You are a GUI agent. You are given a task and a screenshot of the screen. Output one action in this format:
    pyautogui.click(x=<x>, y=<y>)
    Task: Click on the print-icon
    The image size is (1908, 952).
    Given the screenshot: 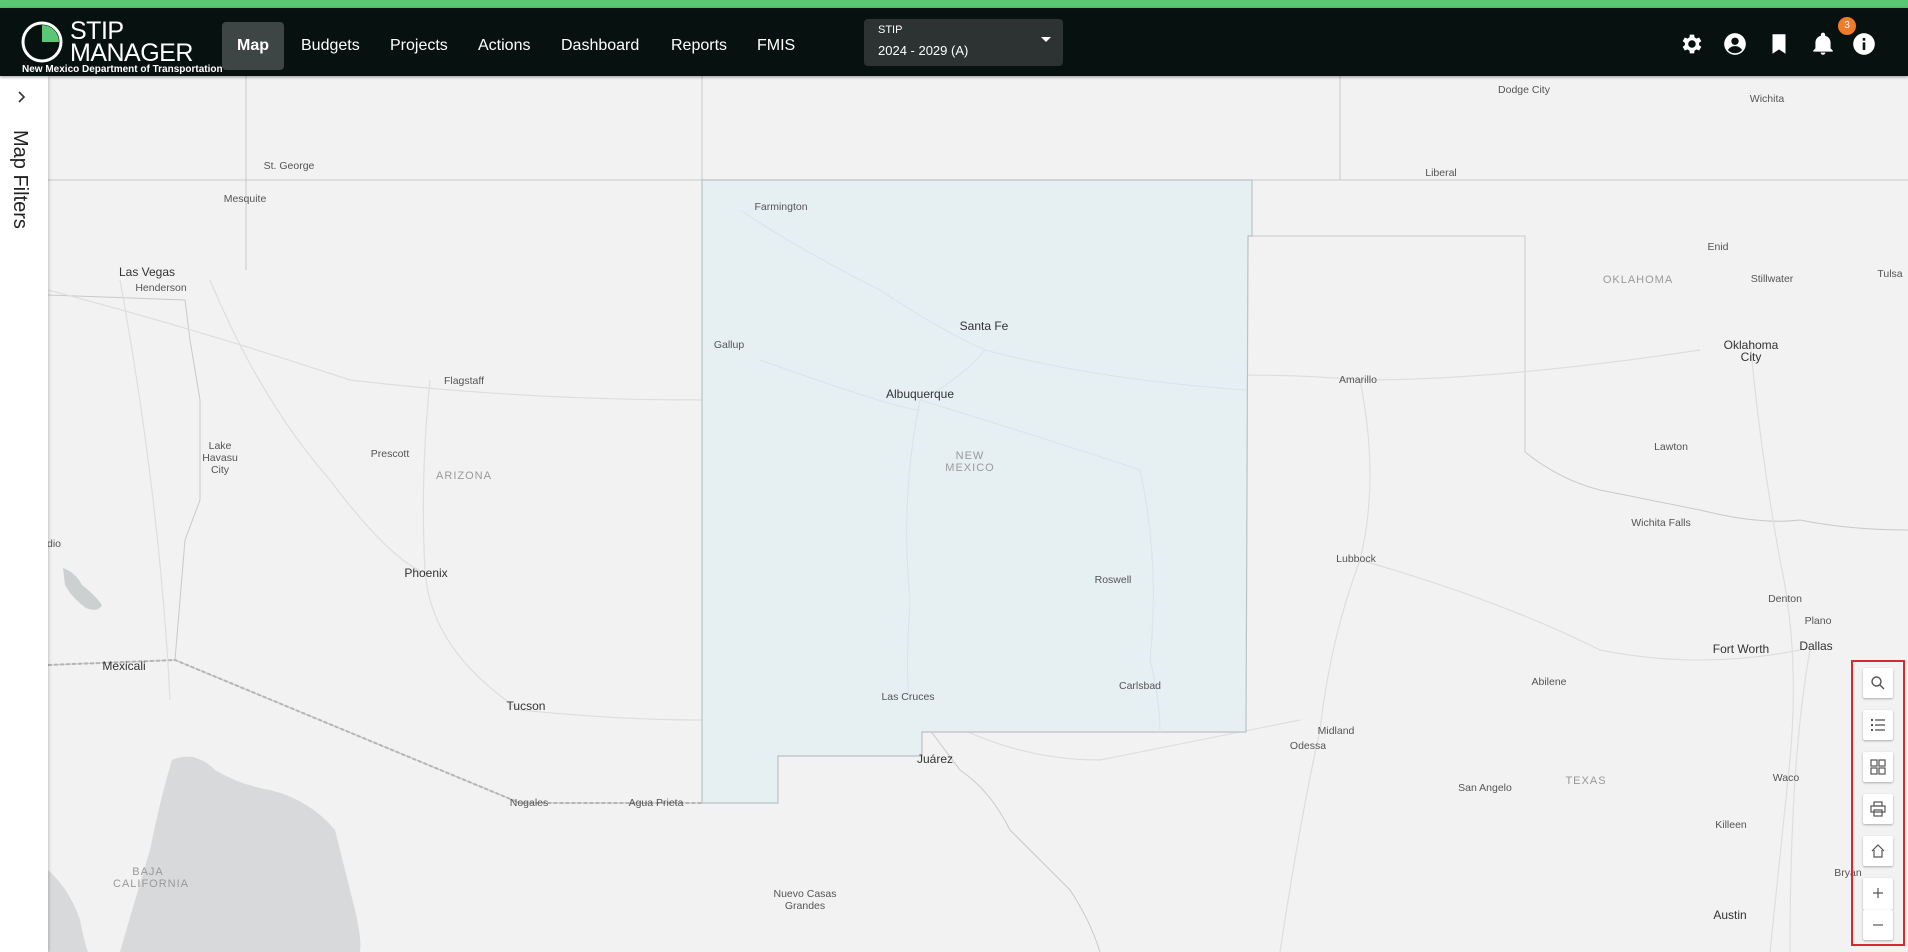 What is the action you would take?
    pyautogui.click(x=1878, y=809)
    